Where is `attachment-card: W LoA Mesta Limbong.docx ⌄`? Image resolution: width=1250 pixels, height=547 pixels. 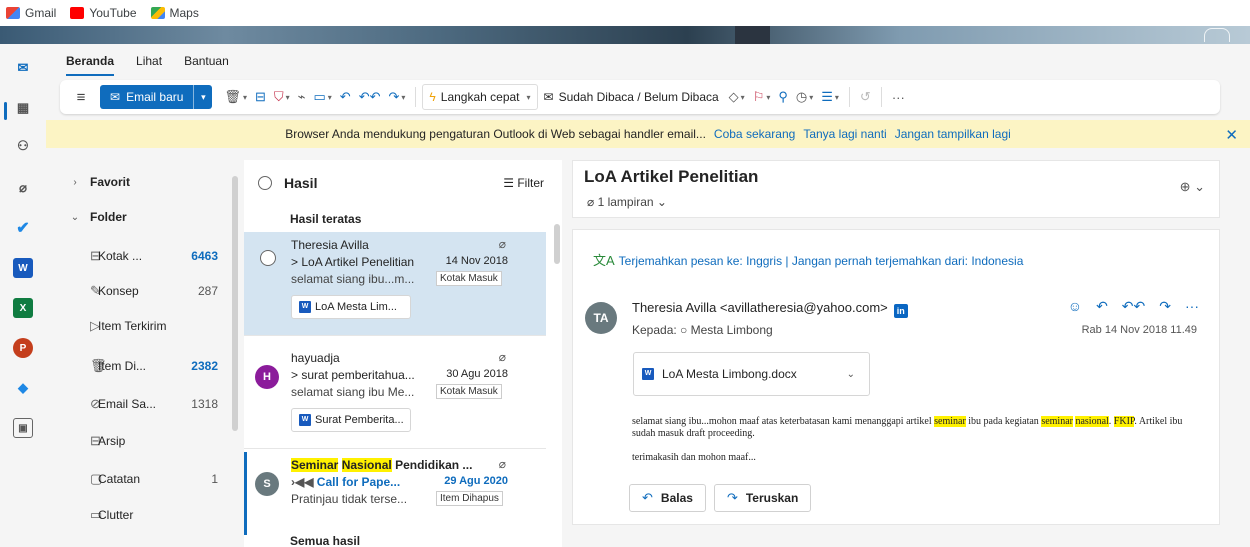 attachment-card: W LoA Mesta Limbong.docx ⌄ is located at coordinates (751, 374).